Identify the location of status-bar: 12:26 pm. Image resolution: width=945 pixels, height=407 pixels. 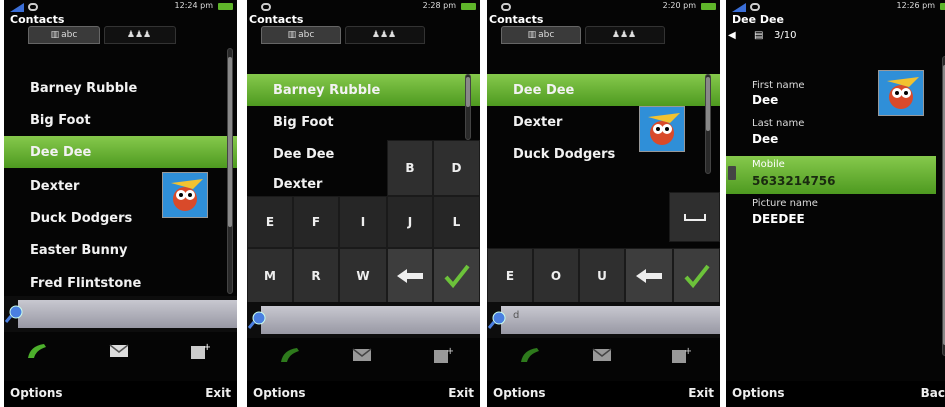
(835, 7).